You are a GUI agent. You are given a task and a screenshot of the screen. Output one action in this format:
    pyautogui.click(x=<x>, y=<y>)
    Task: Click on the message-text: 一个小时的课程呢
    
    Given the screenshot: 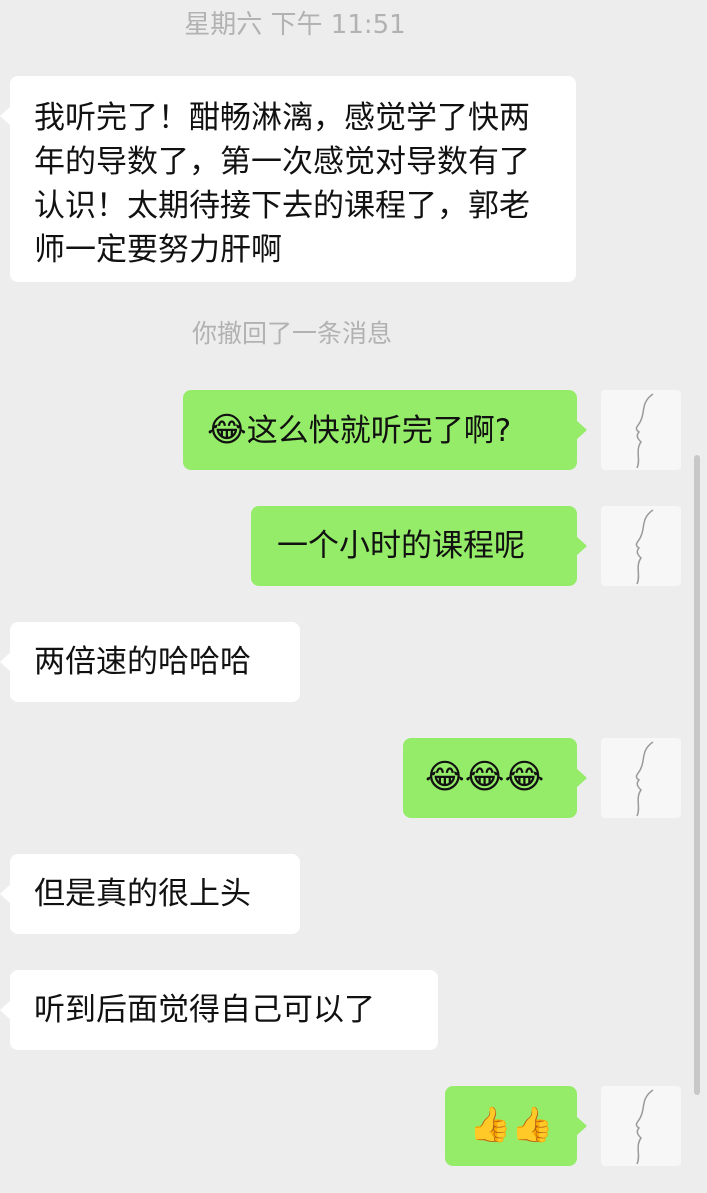 What is the action you would take?
    pyautogui.click(x=401, y=546)
    